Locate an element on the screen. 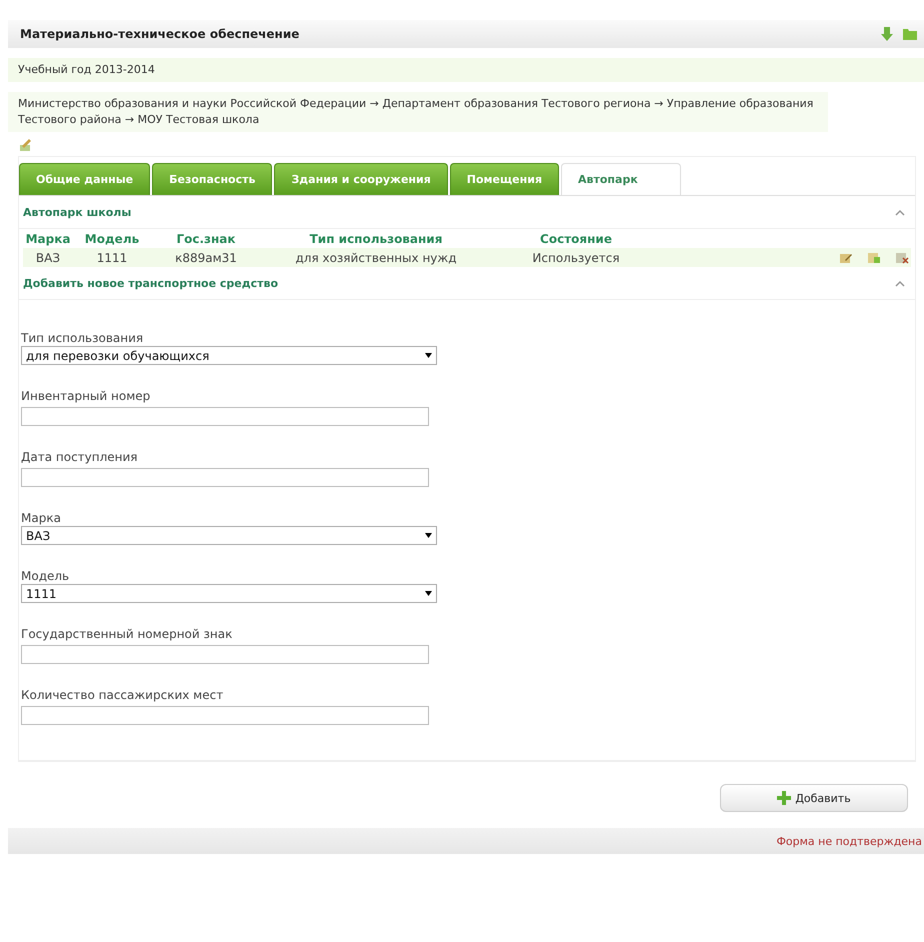  table-cell-text: 1111 is located at coordinates (112, 257).